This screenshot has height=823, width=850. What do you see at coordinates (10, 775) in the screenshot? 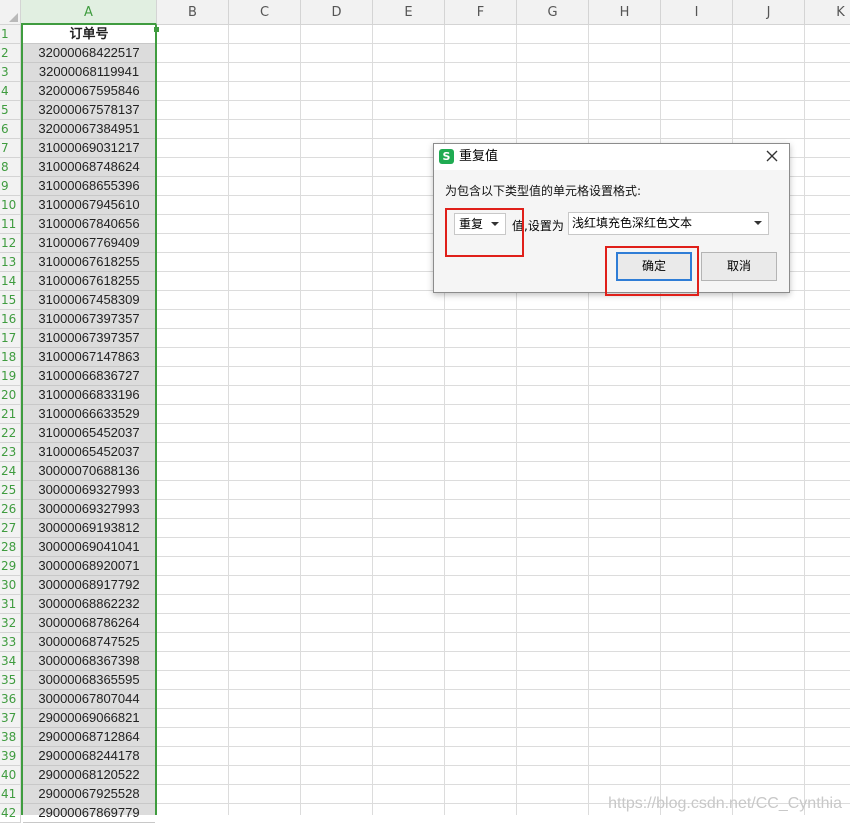
I see `row-header: 40` at bounding box center [10, 775].